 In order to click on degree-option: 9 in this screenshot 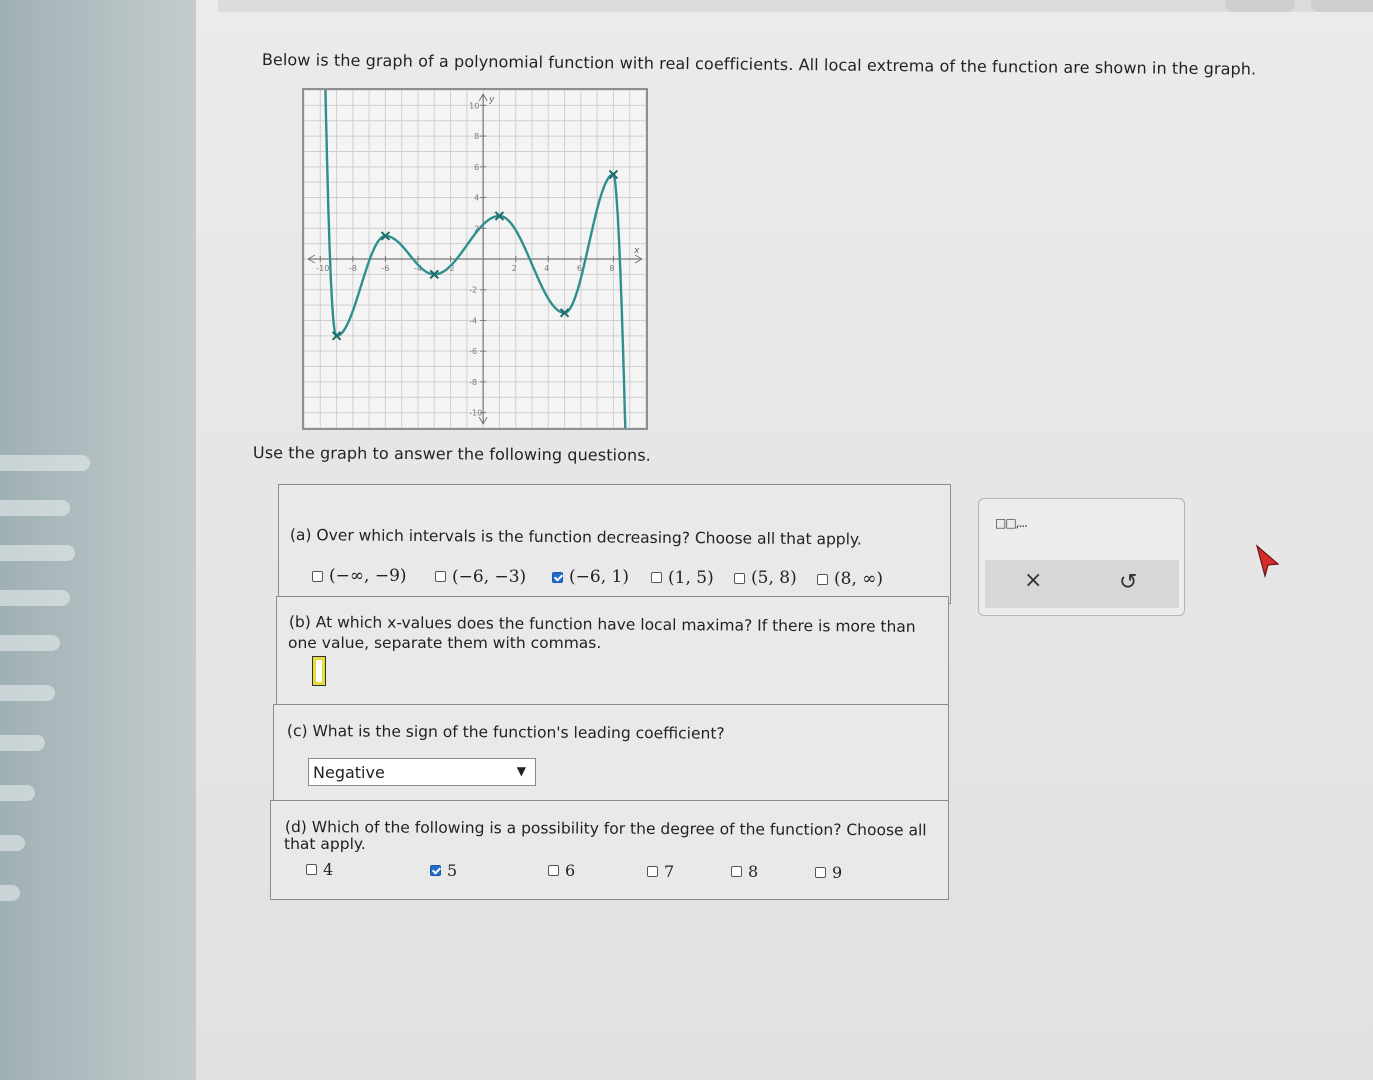, I will do `click(828, 872)`.